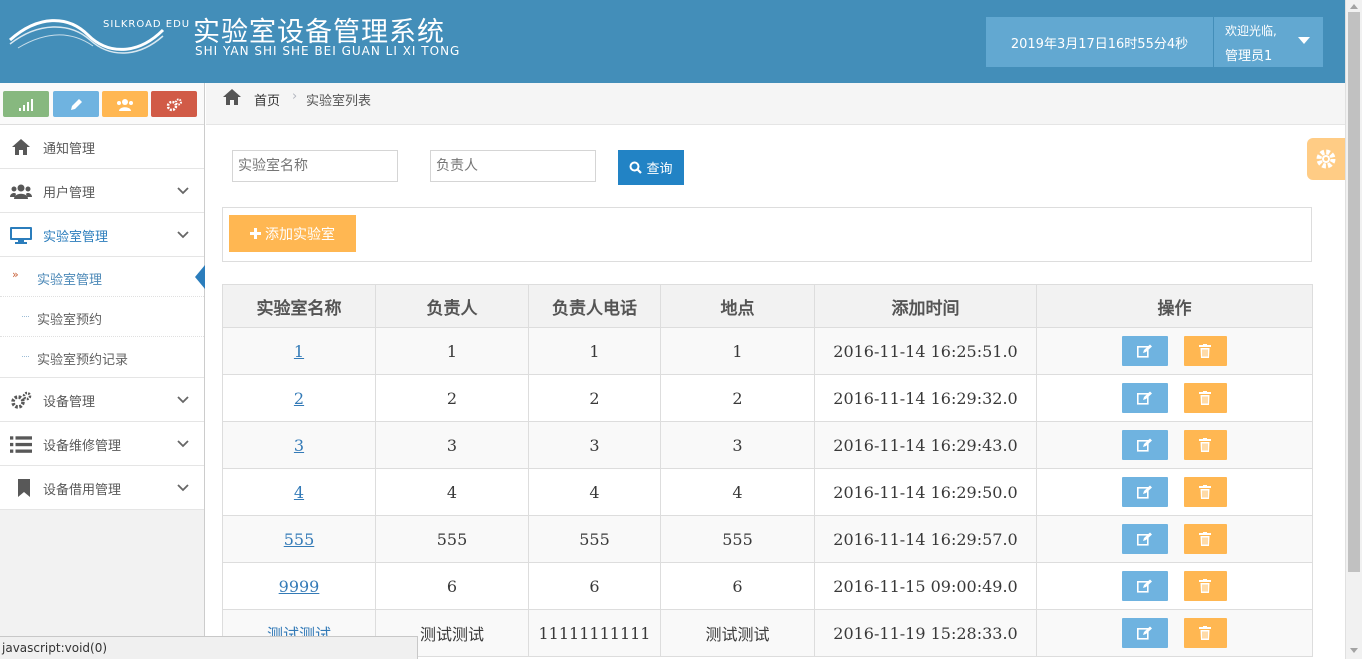 Image resolution: width=1362 pixels, height=659 pixels. I want to click on sidebar-subitem-lab-management: » 实验室管理, so click(102, 277).